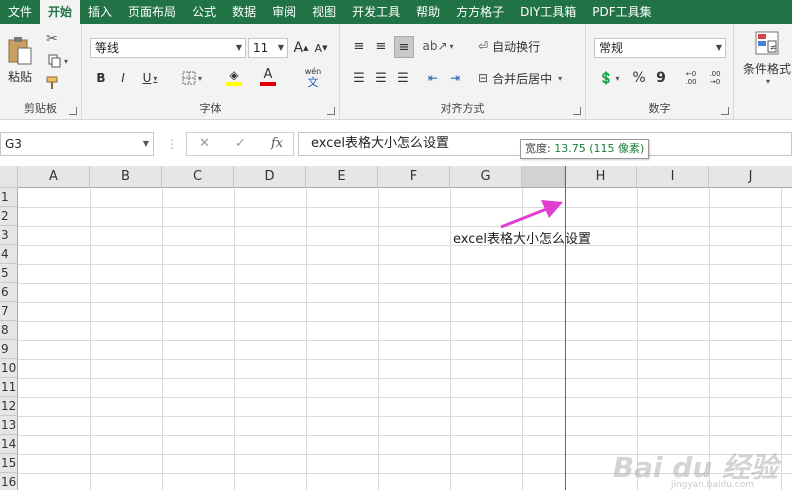 This screenshot has height=490, width=792. I want to click on row-header: 3, so click(9, 235).